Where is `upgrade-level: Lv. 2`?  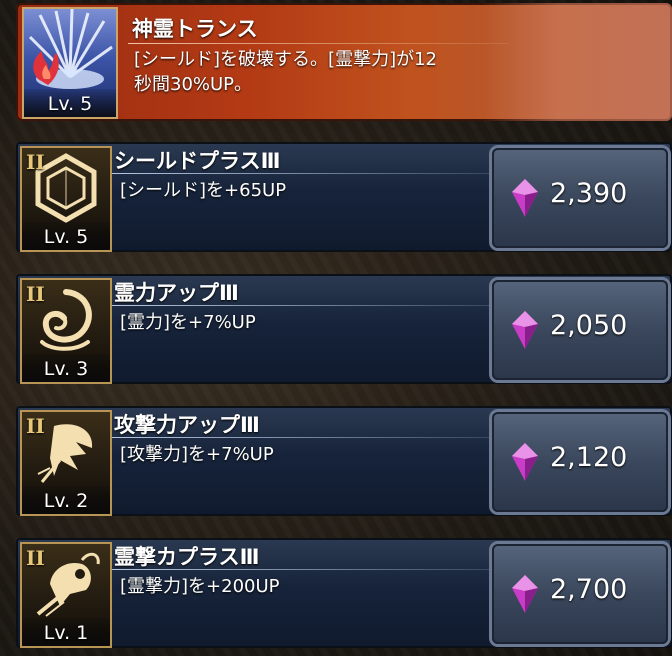
upgrade-level: Lv. 2 is located at coordinates (66, 500).